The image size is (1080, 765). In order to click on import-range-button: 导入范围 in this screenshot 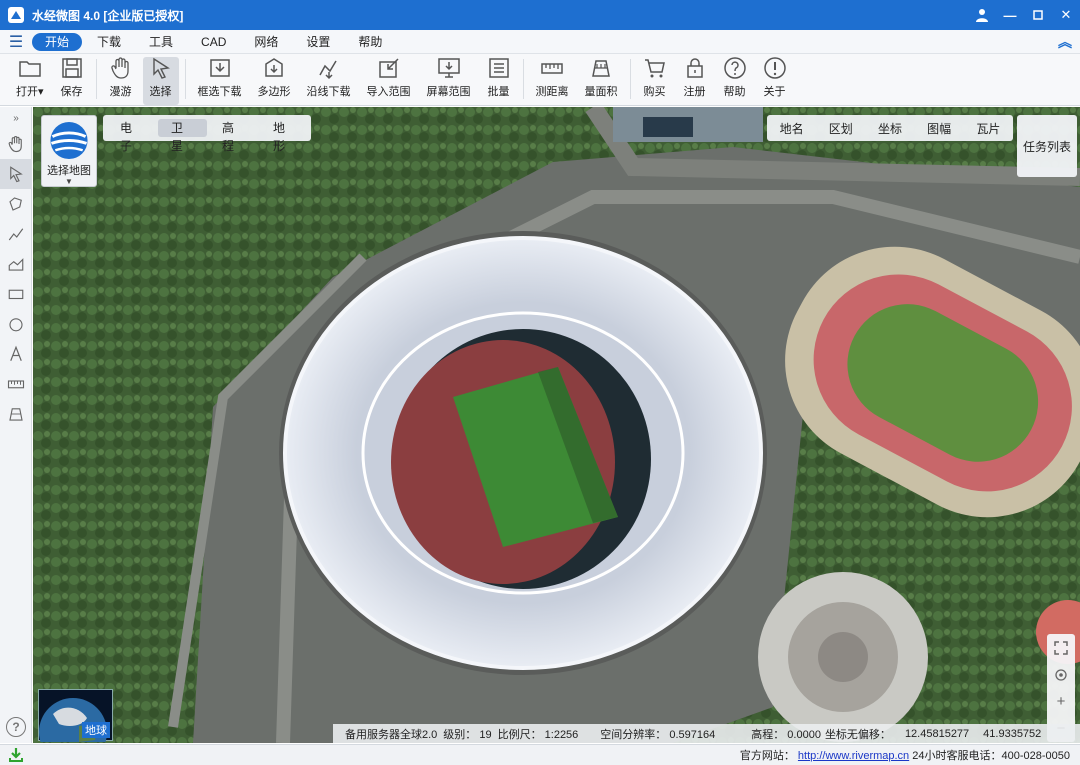, I will do `click(389, 81)`.